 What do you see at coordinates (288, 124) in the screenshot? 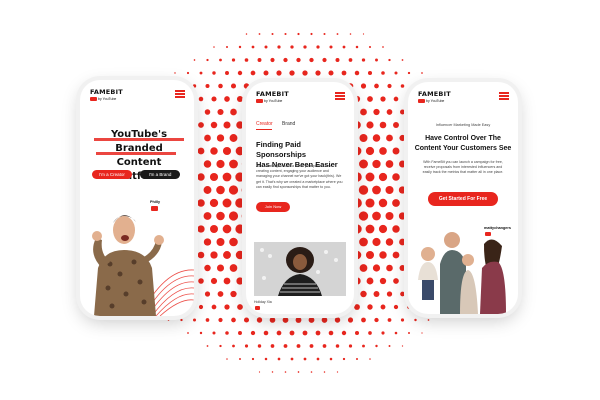
I see `tab-brand: Brand` at bounding box center [288, 124].